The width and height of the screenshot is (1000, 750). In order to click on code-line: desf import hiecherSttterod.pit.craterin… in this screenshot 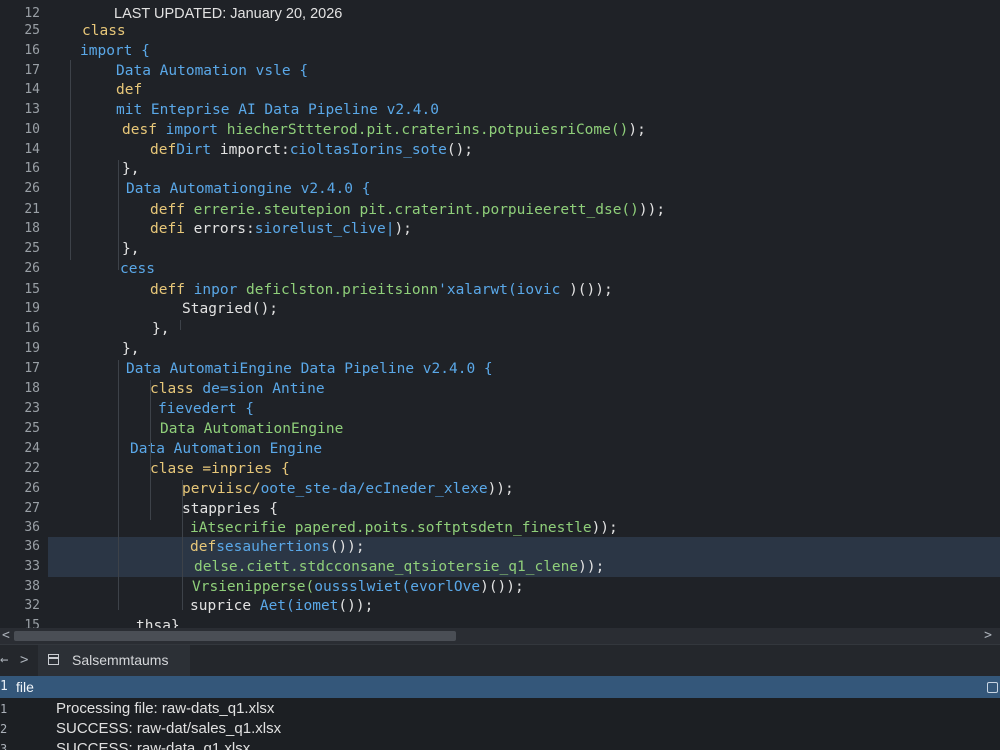, I will do `click(524, 130)`.